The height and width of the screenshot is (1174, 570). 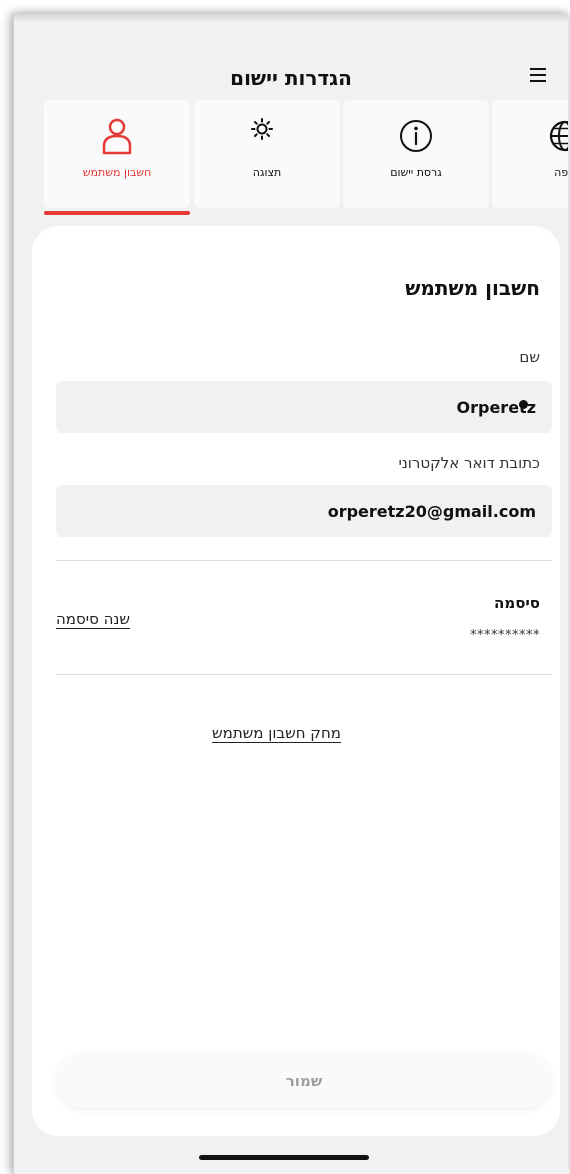 I want to click on info-icon, so click(x=416, y=136).